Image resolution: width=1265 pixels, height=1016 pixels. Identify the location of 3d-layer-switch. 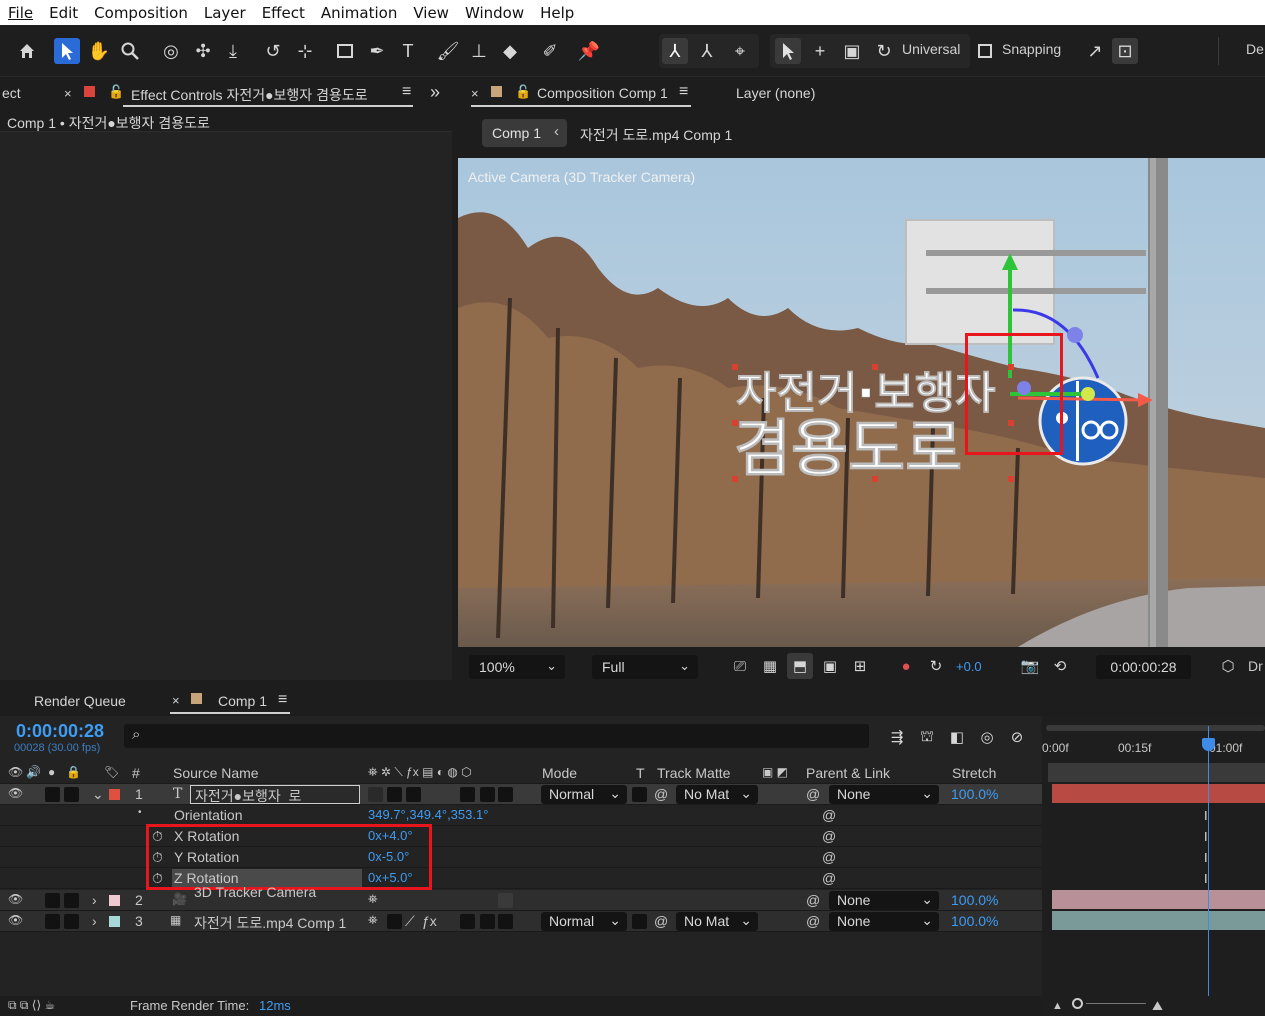
(505, 921).